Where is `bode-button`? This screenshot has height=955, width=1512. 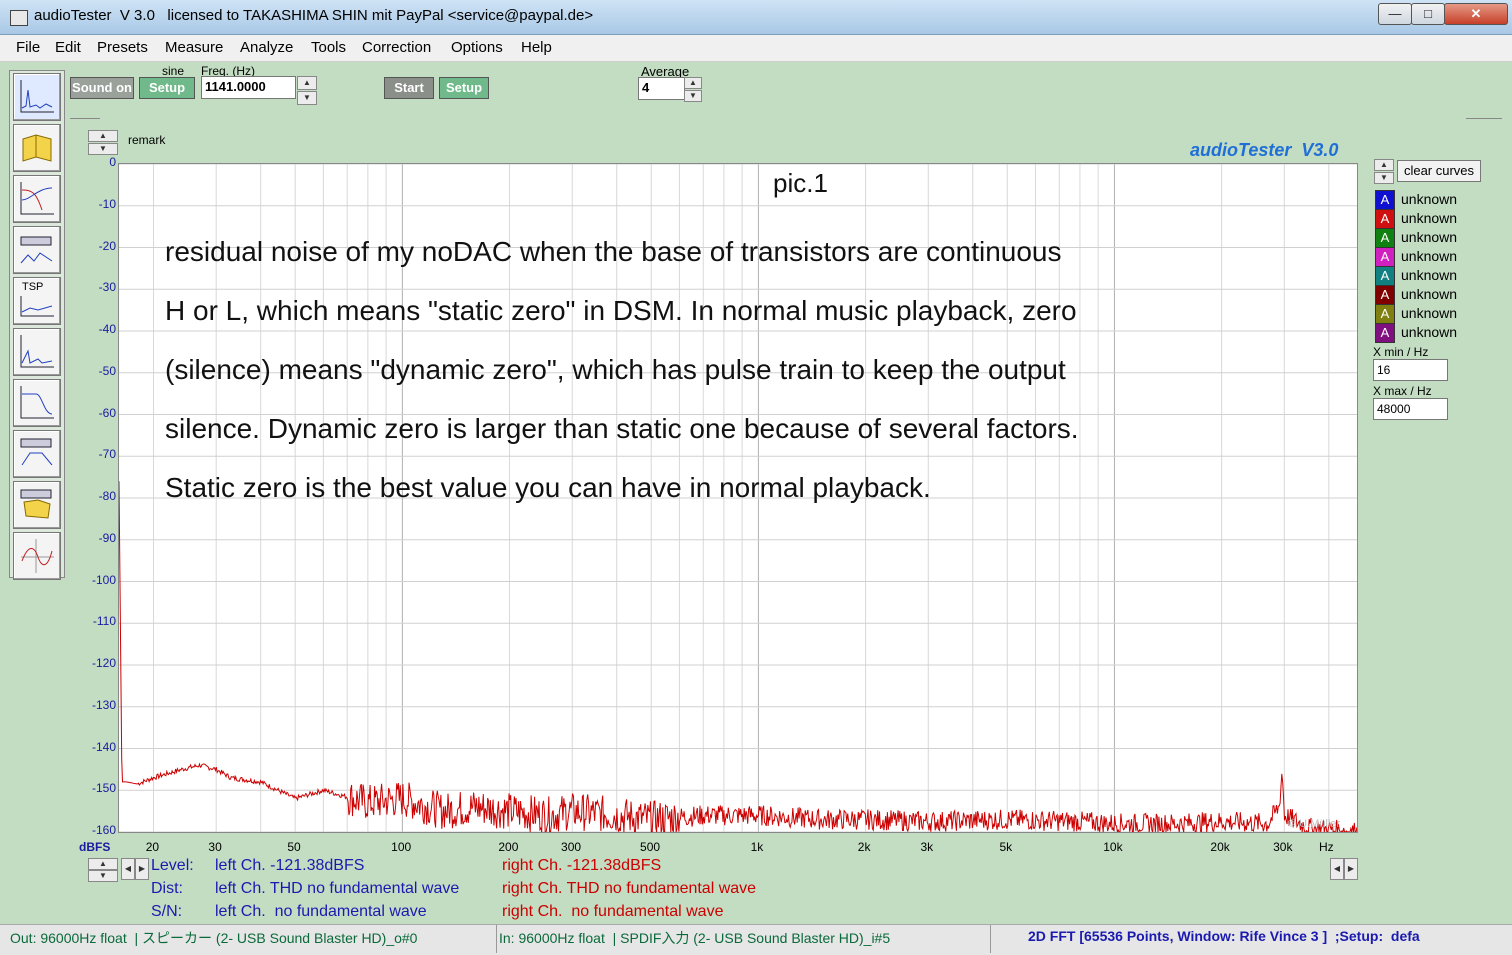 bode-button is located at coordinates (37, 199).